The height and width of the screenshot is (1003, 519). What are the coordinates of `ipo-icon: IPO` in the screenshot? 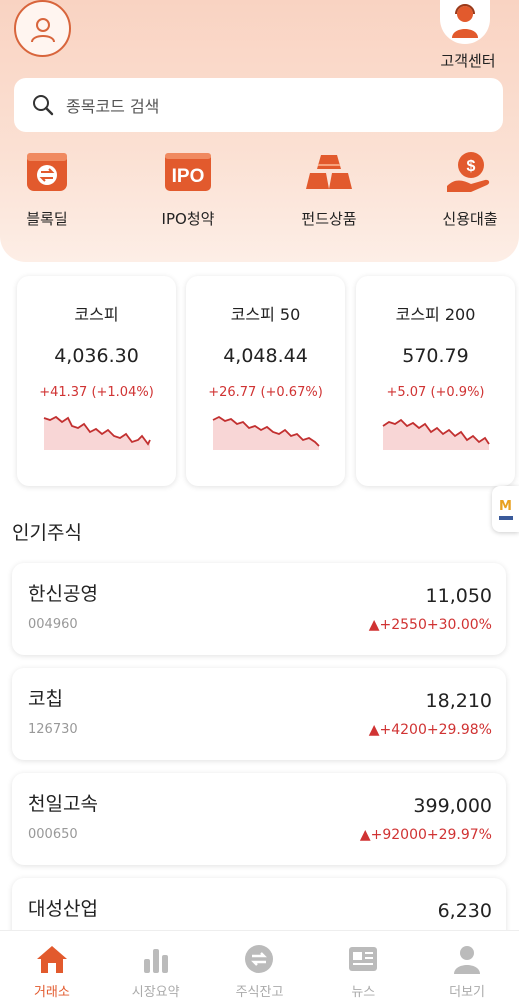 It's located at (188, 172).